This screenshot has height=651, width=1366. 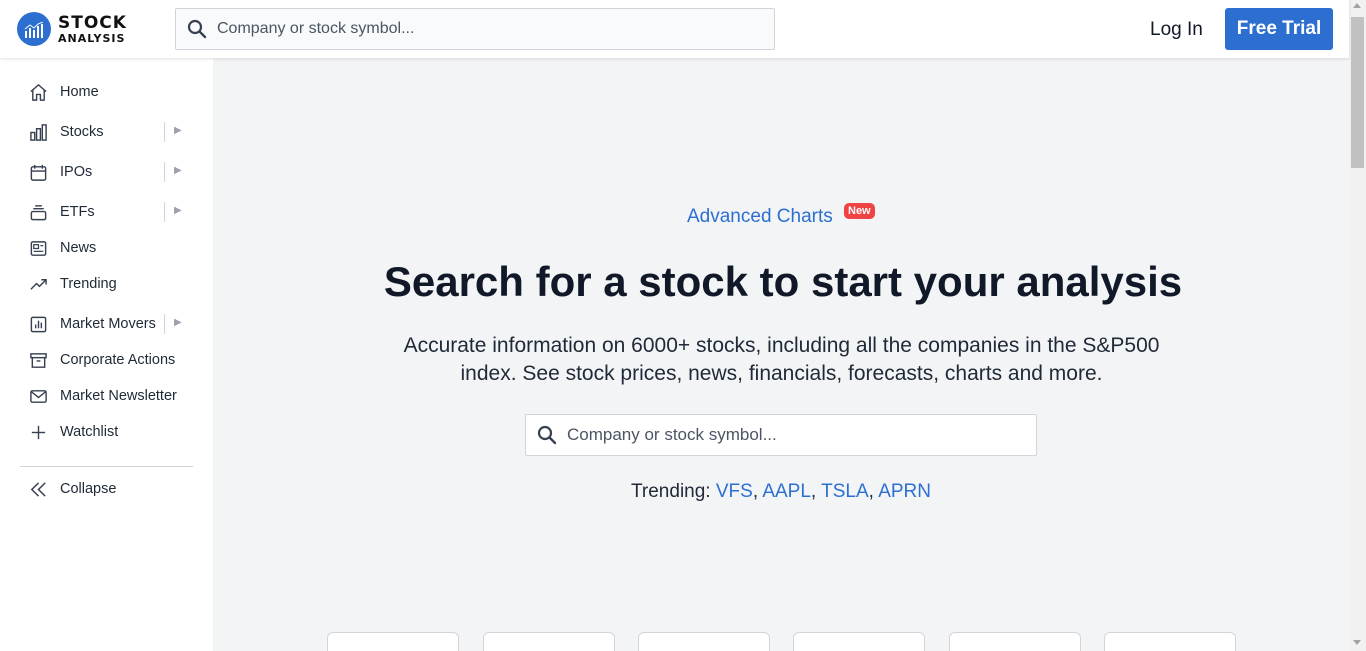 I want to click on new-badge: New, so click(x=859, y=211).